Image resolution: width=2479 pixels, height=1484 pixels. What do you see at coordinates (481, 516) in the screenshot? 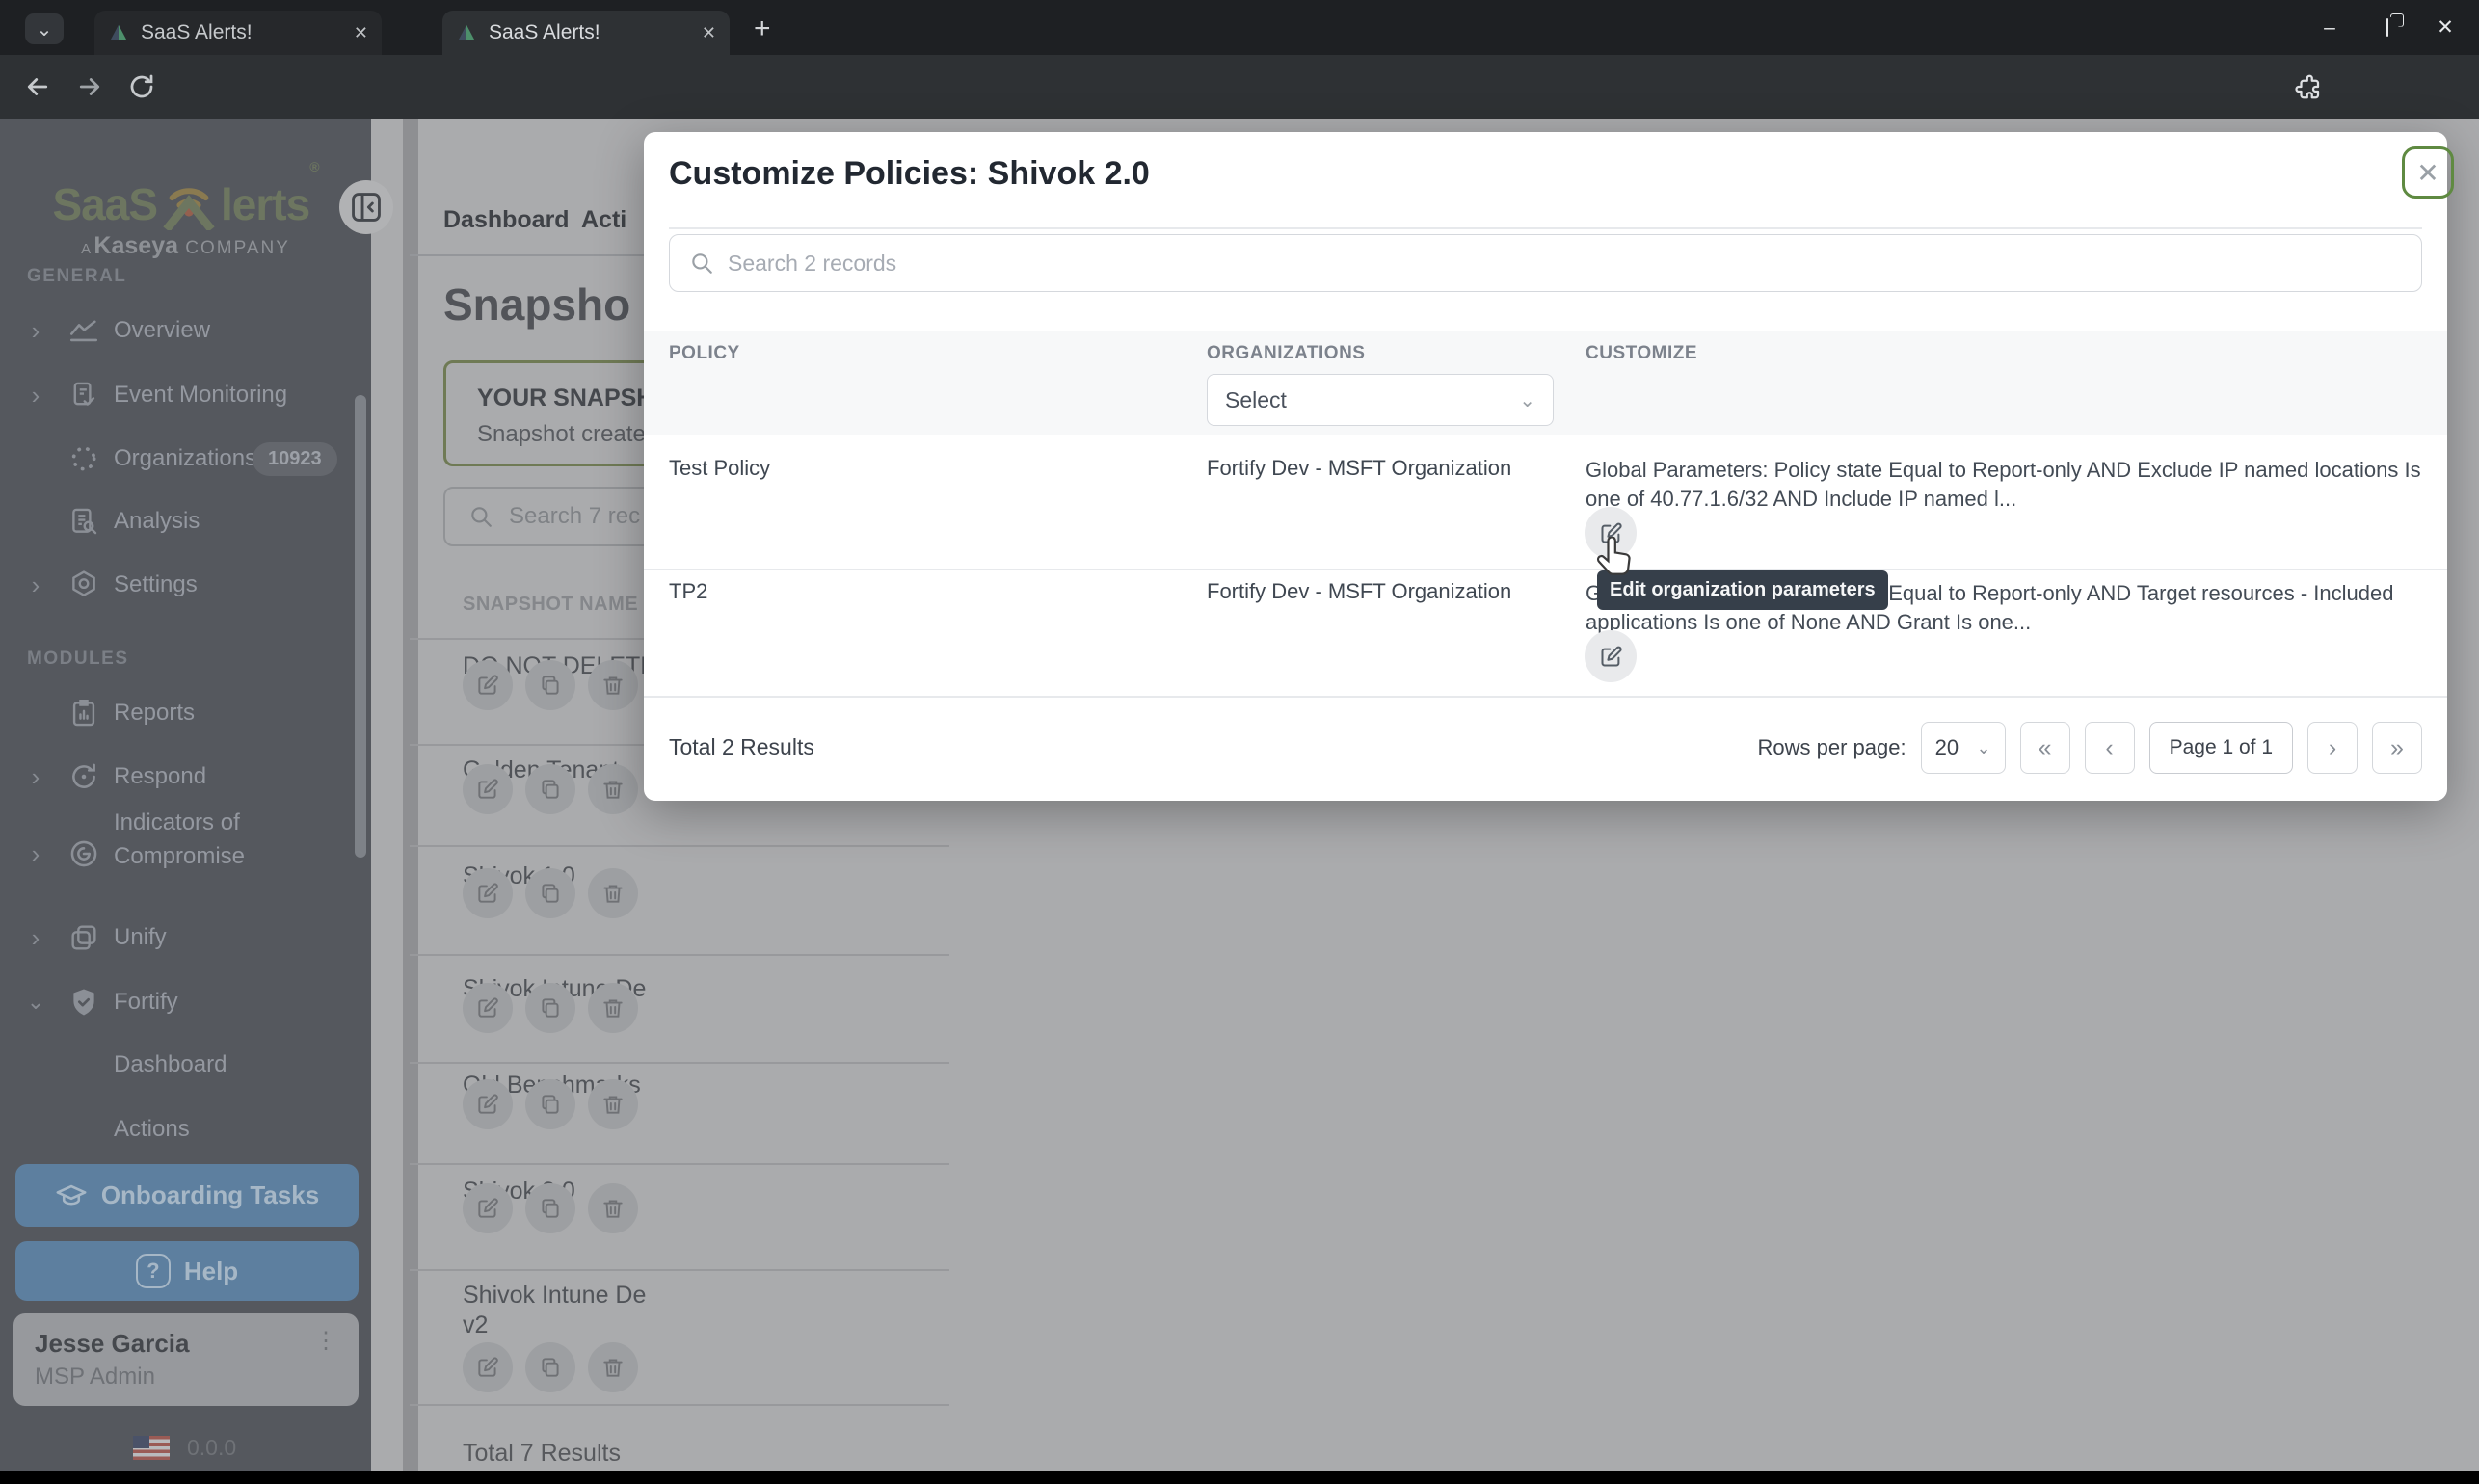
I see `search-icon` at bounding box center [481, 516].